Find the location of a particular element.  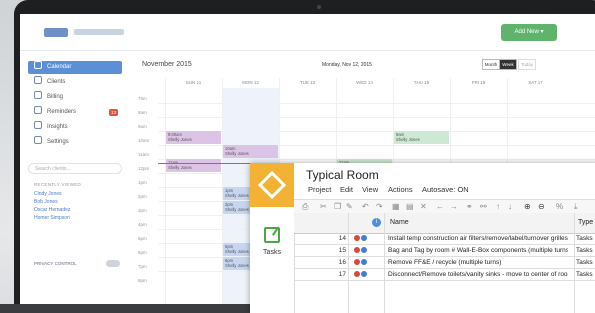

reminders-icon is located at coordinates (38, 110).